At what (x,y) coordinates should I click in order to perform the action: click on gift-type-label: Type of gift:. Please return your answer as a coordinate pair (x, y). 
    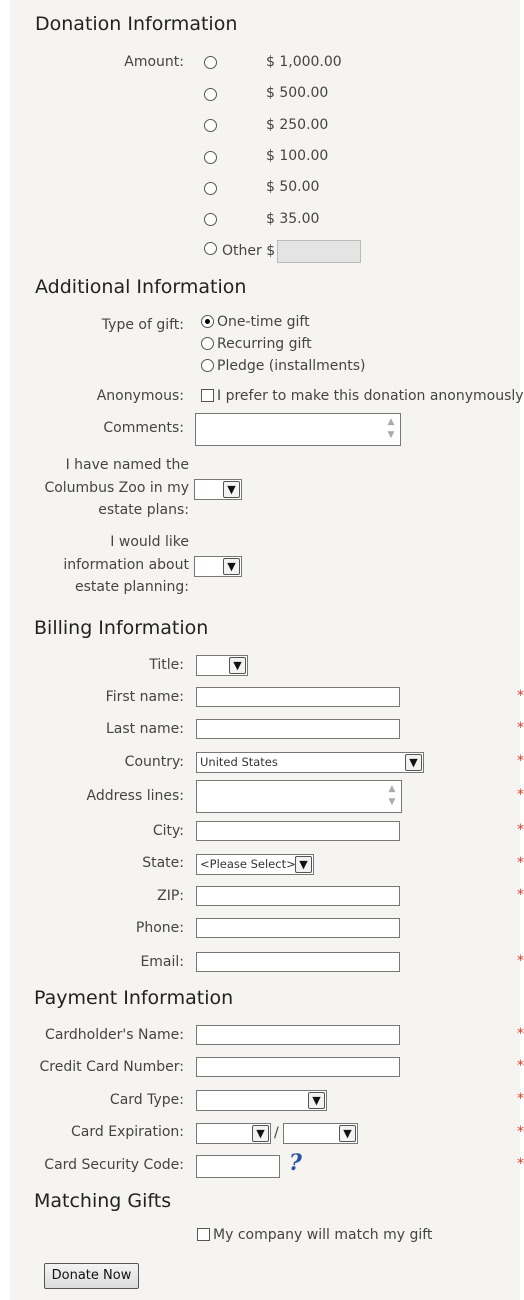
    Looking at the image, I should click on (142, 325).